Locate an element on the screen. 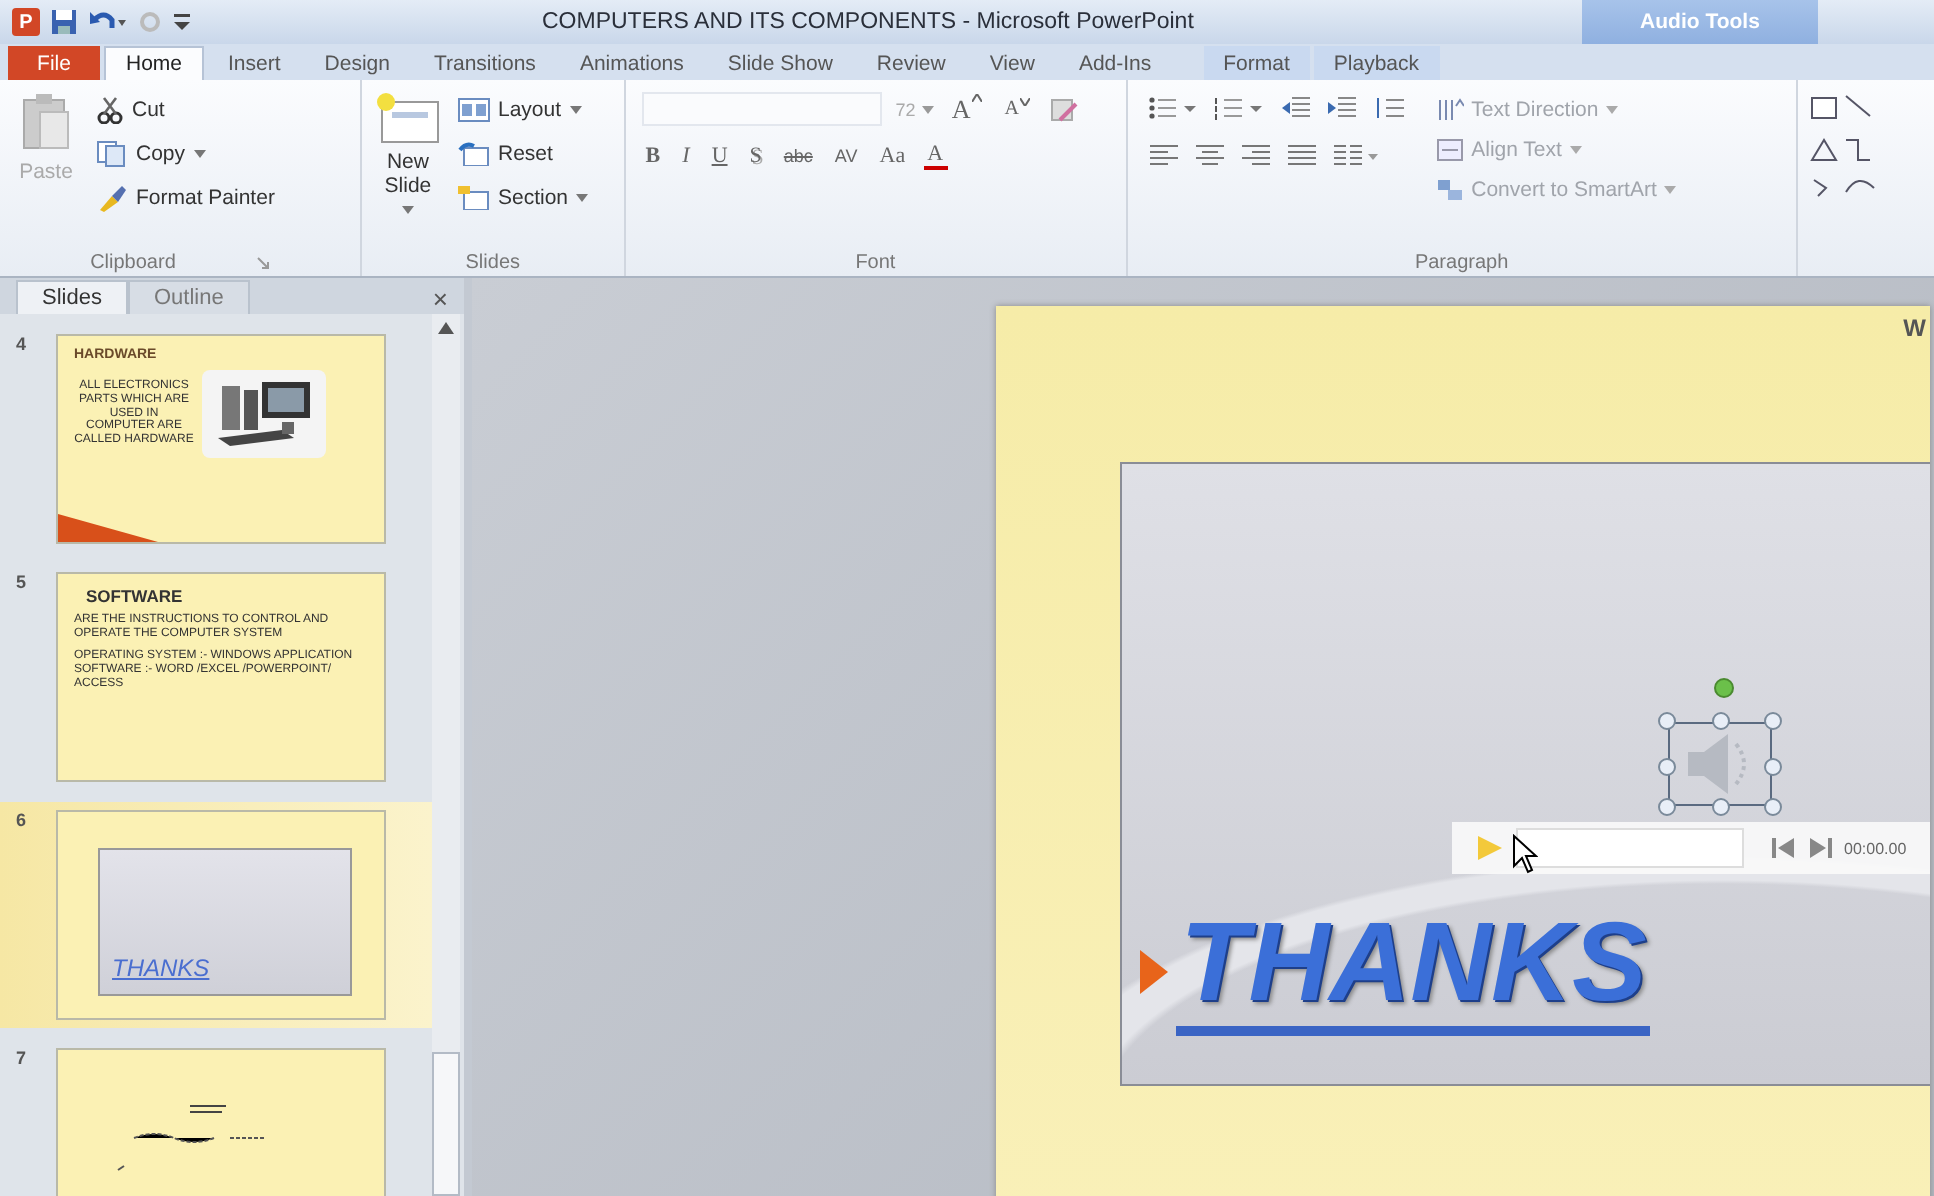 The height and width of the screenshot is (1196, 1934). group-label: Clipboard is located at coordinates (133, 262).